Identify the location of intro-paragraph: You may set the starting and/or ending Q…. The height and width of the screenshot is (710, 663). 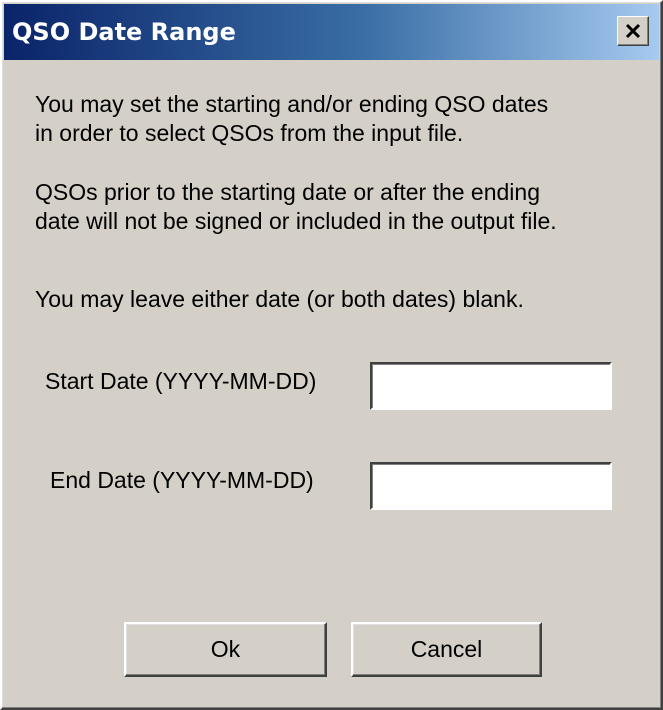
(292, 118).